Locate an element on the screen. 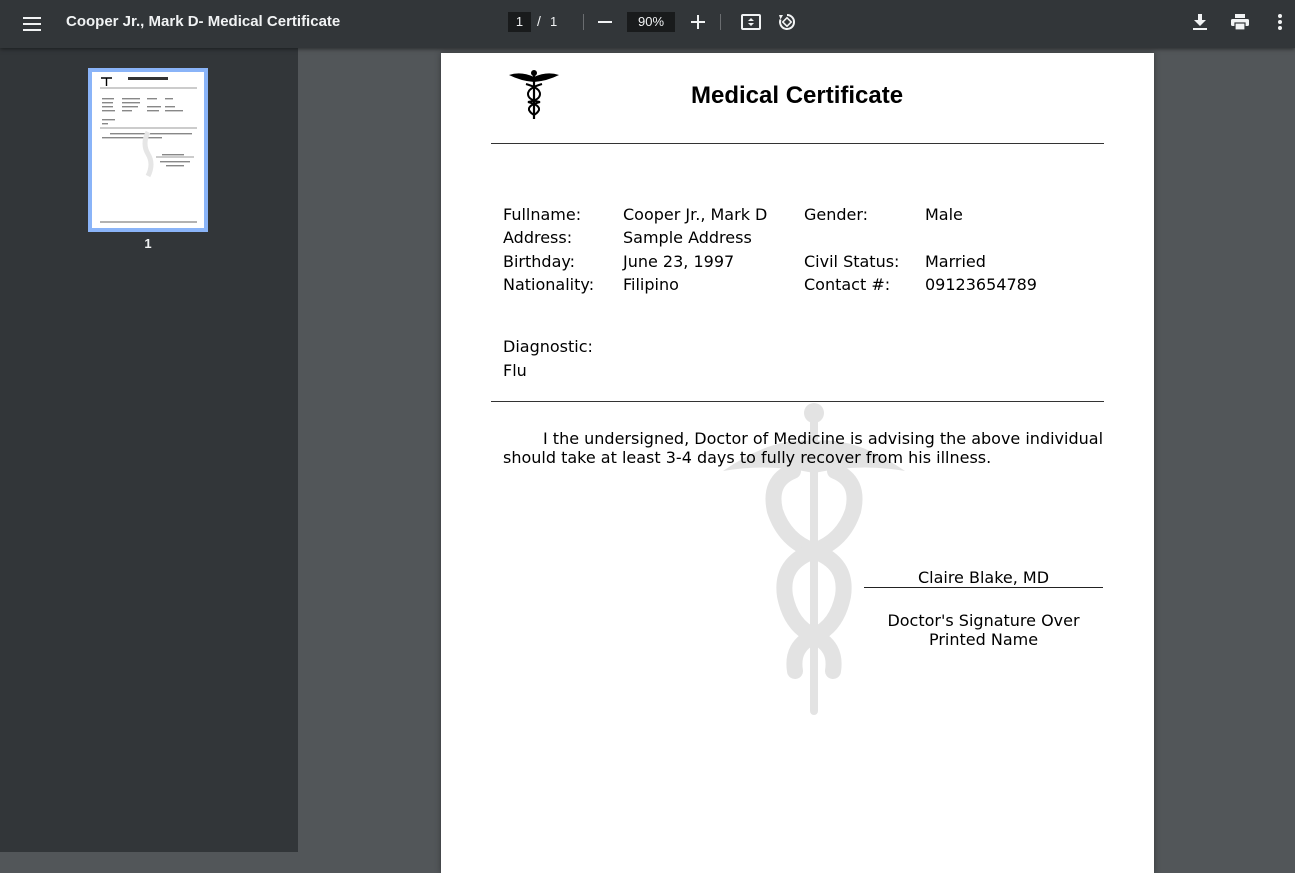 The height and width of the screenshot is (873, 1295). thumbnail-preview is located at coordinates (148, 150).